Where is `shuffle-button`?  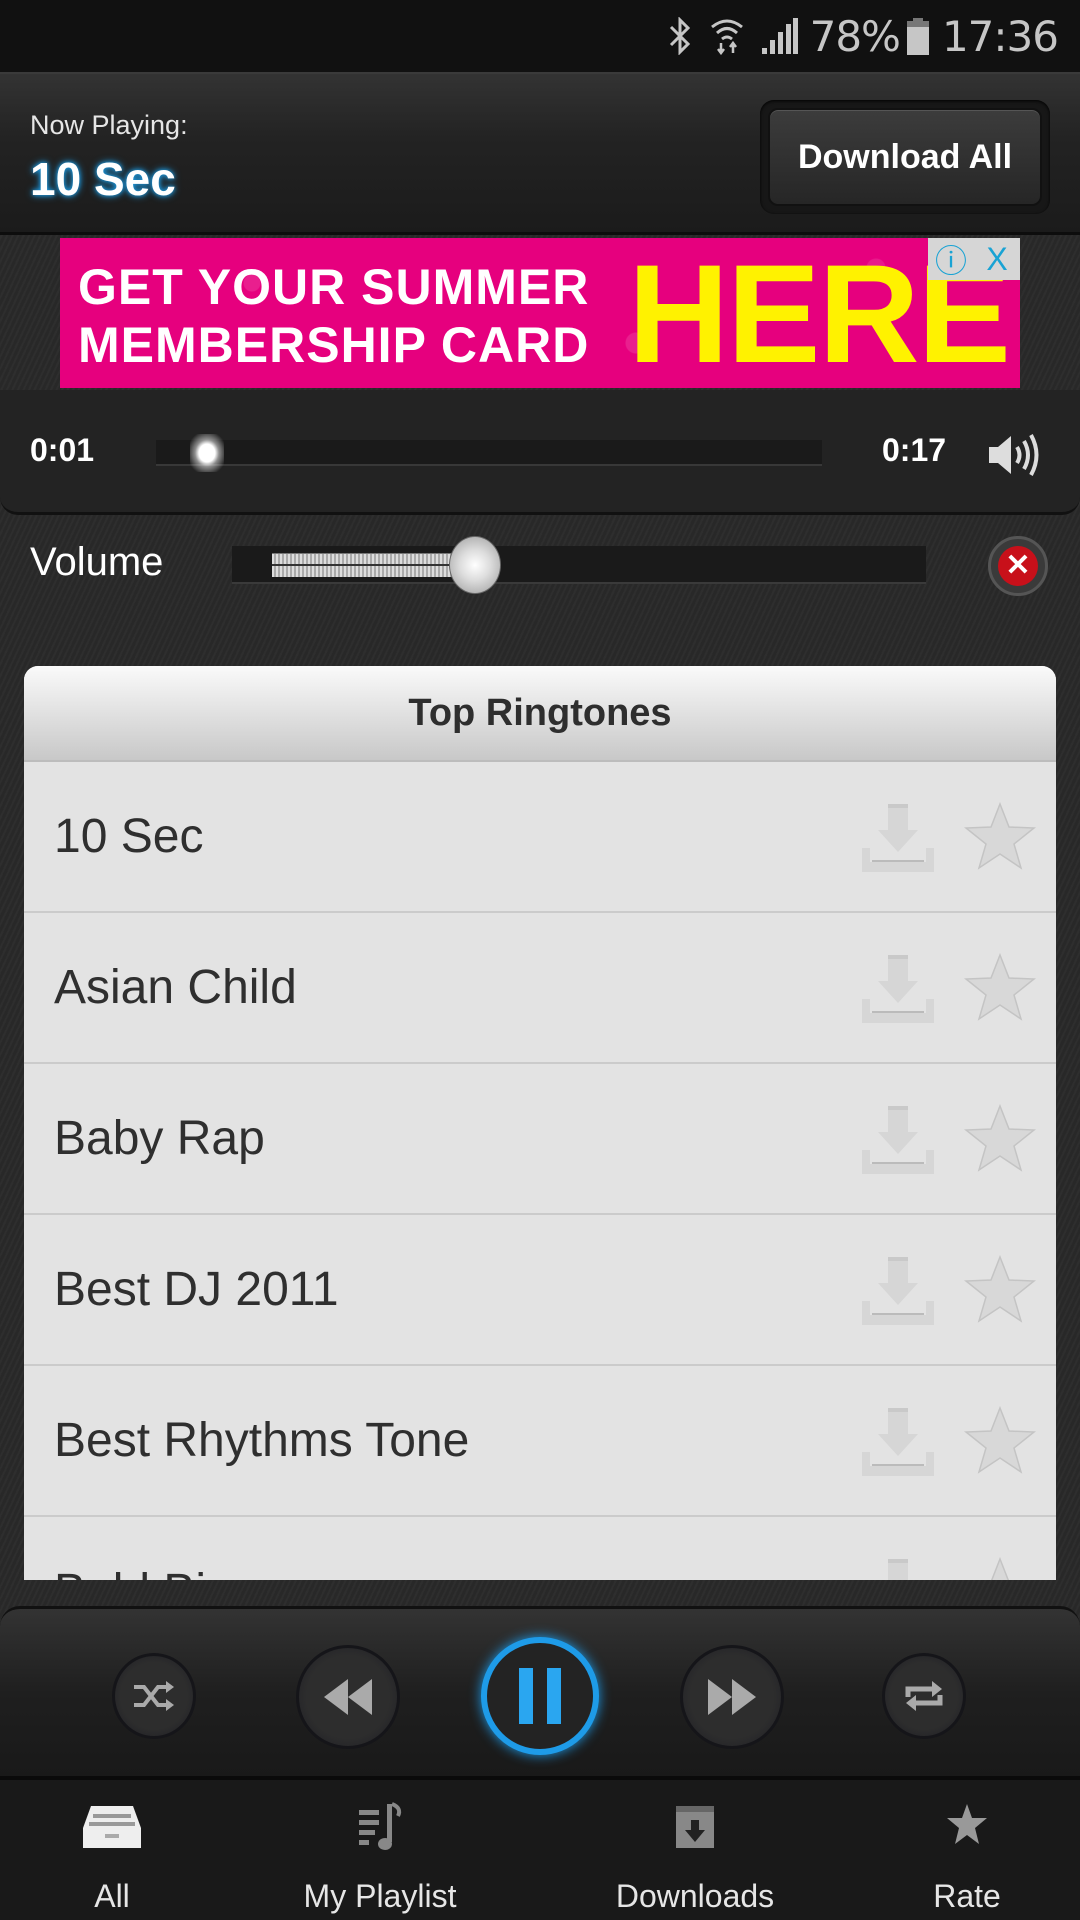
shuffle-button is located at coordinates (154, 1696).